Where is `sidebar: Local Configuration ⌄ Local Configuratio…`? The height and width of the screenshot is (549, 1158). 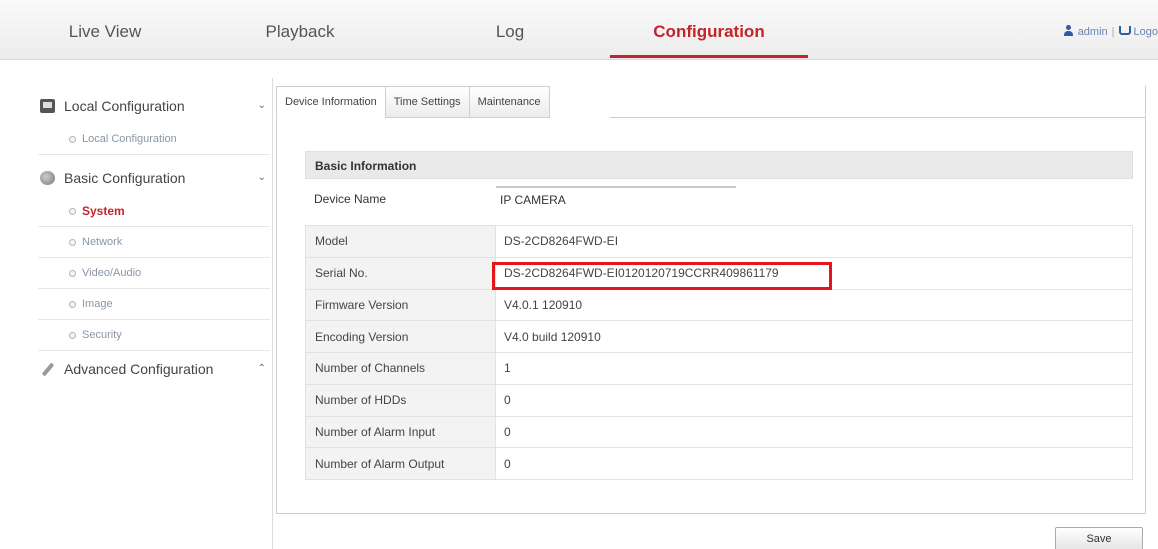 sidebar: Local Configuration ⌄ Local Configuratio… is located at coordinates (154, 237).